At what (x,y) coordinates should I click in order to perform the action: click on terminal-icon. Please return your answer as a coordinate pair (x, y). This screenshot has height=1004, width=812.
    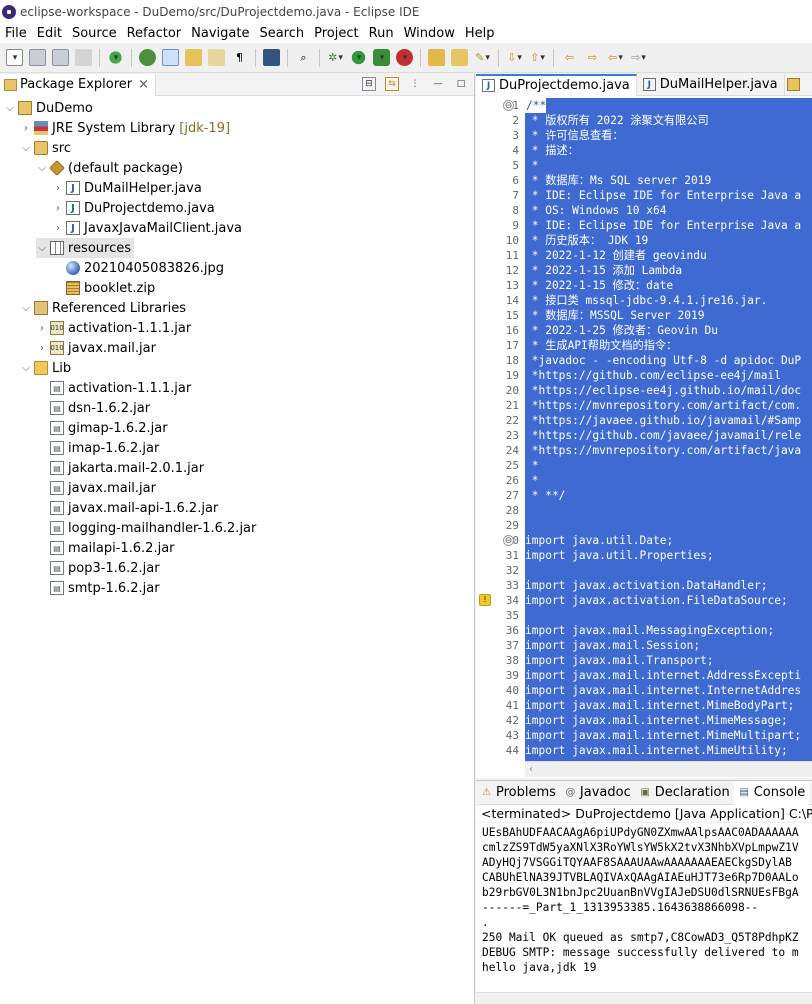
    Looking at the image, I should click on (271, 57).